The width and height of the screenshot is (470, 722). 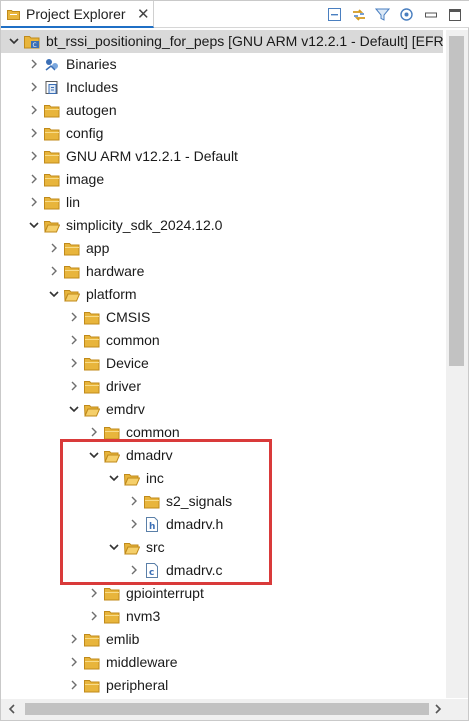 I want to click on horizontal-scrollbar, so click(x=223, y=709).